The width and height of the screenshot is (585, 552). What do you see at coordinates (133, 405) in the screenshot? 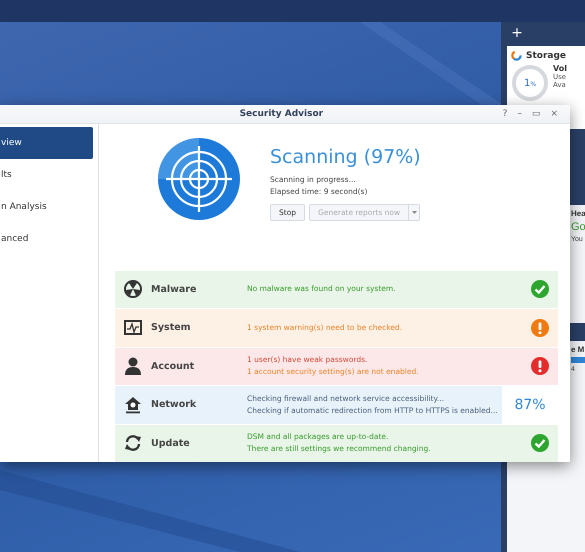
I see `house-network-icon` at bounding box center [133, 405].